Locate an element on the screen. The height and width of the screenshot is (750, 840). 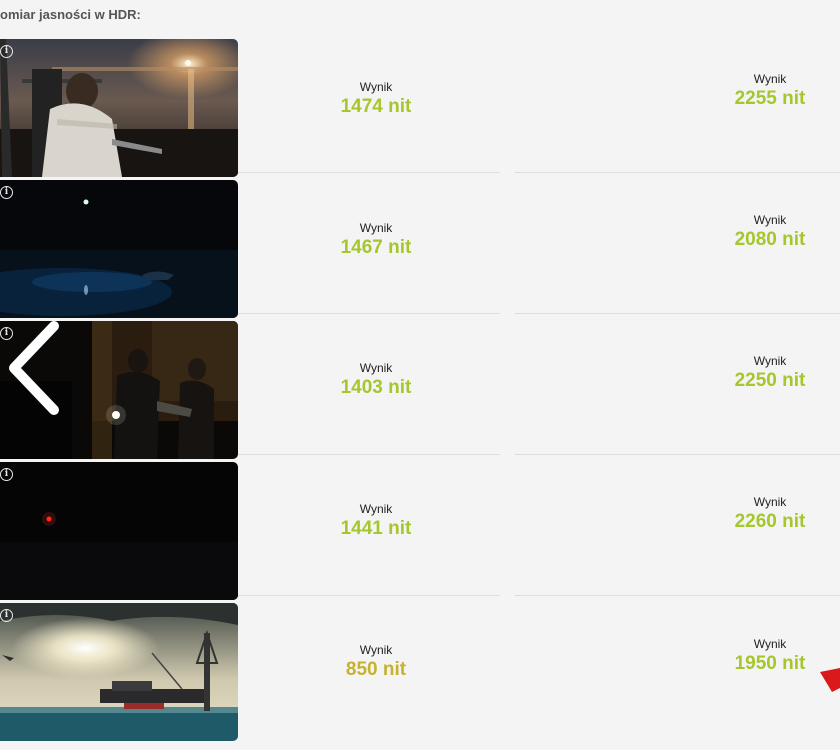
result-value: 2260 nit is located at coordinates (770, 521).